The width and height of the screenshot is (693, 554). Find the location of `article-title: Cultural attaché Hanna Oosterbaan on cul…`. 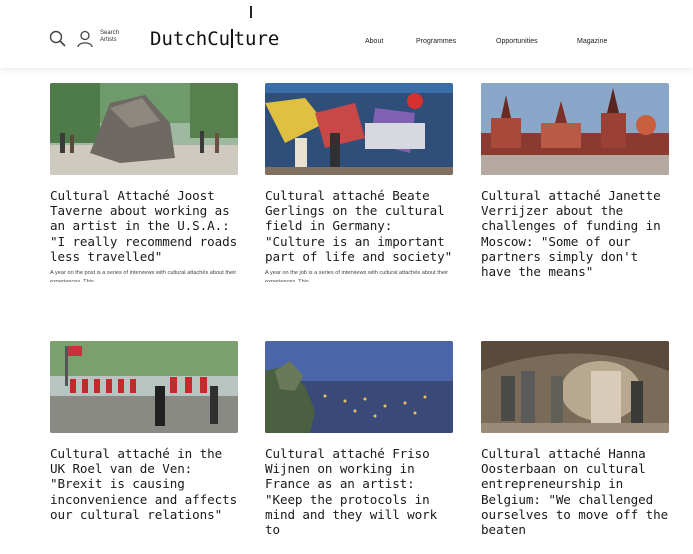

article-title: Cultural attaché Hanna Oosterbaan on cul… is located at coordinates (576, 491).